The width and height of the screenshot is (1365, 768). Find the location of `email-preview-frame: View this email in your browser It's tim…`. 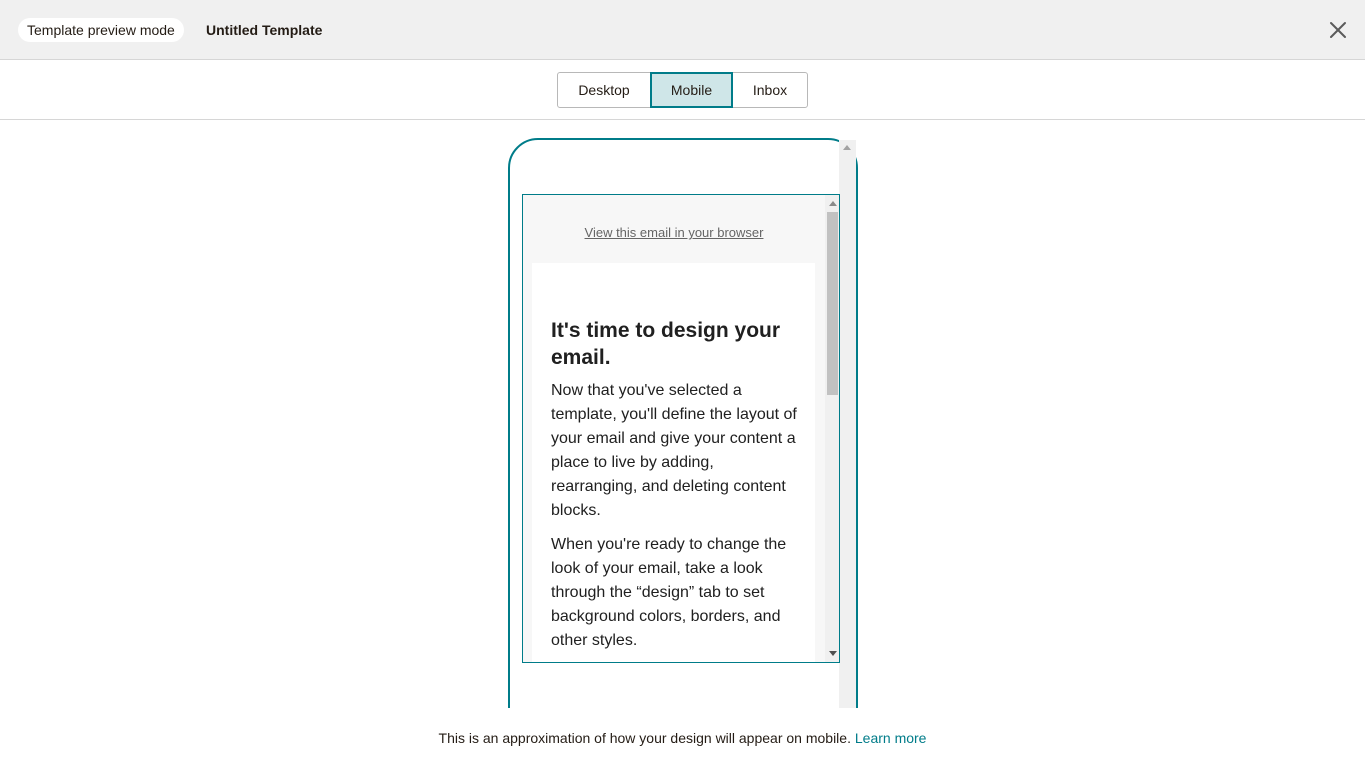

email-preview-frame: View this email in your browser It's tim… is located at coordinates (681, 428).